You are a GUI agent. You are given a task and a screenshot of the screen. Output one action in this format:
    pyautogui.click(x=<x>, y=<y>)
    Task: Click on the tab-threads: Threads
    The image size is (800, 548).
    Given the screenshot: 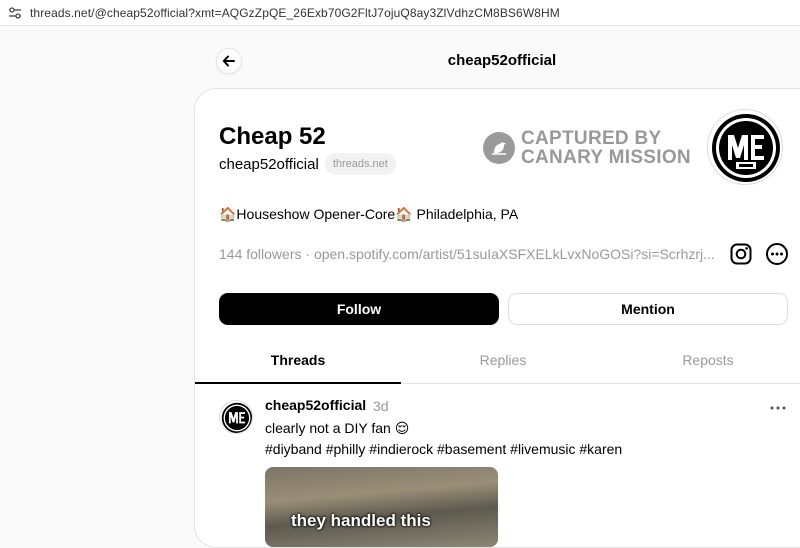 What is the action you would take?
    pyautogui.click(x=298, y=360)
    